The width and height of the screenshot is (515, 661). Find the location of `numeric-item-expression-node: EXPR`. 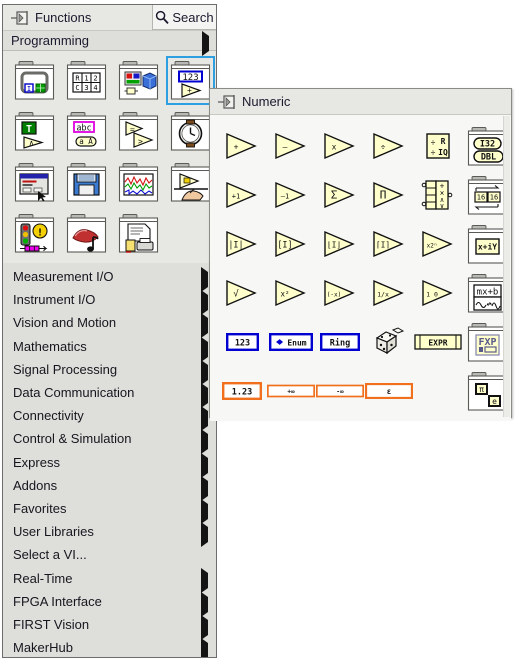

numeric-item-expression-node: EXPR is located at coordinates (438, 342).